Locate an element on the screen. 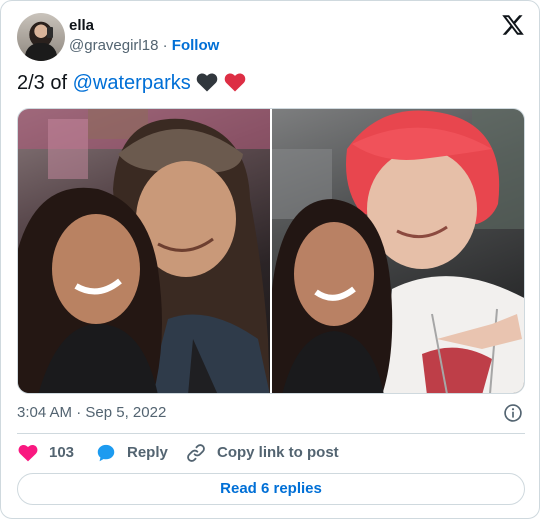 This screenshot has height=519, width=540. copy-link-button: Copy link to post is located at coordinates (262, 453).